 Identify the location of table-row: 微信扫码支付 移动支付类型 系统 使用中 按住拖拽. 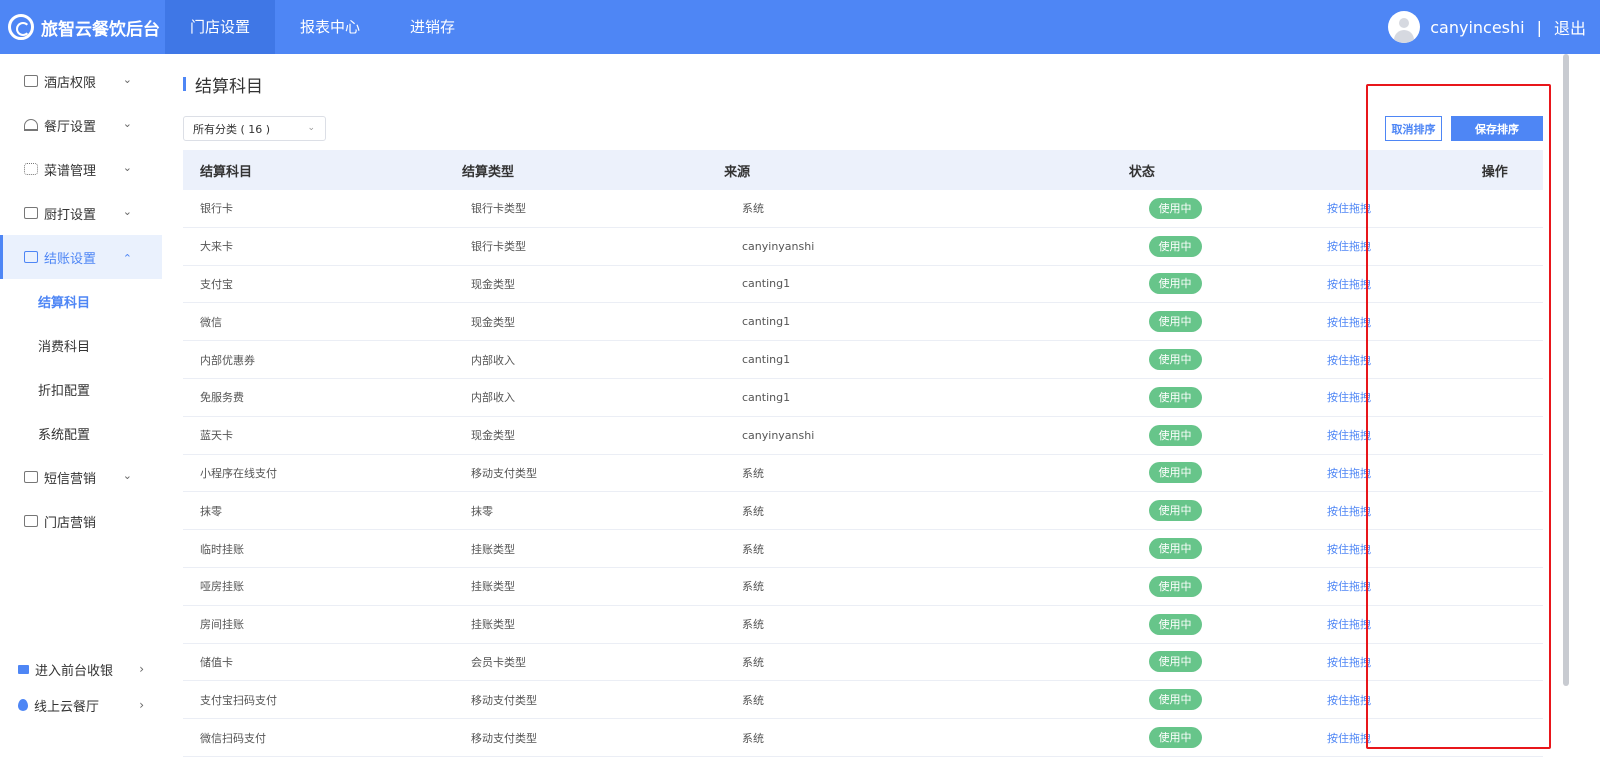
(863, 738).